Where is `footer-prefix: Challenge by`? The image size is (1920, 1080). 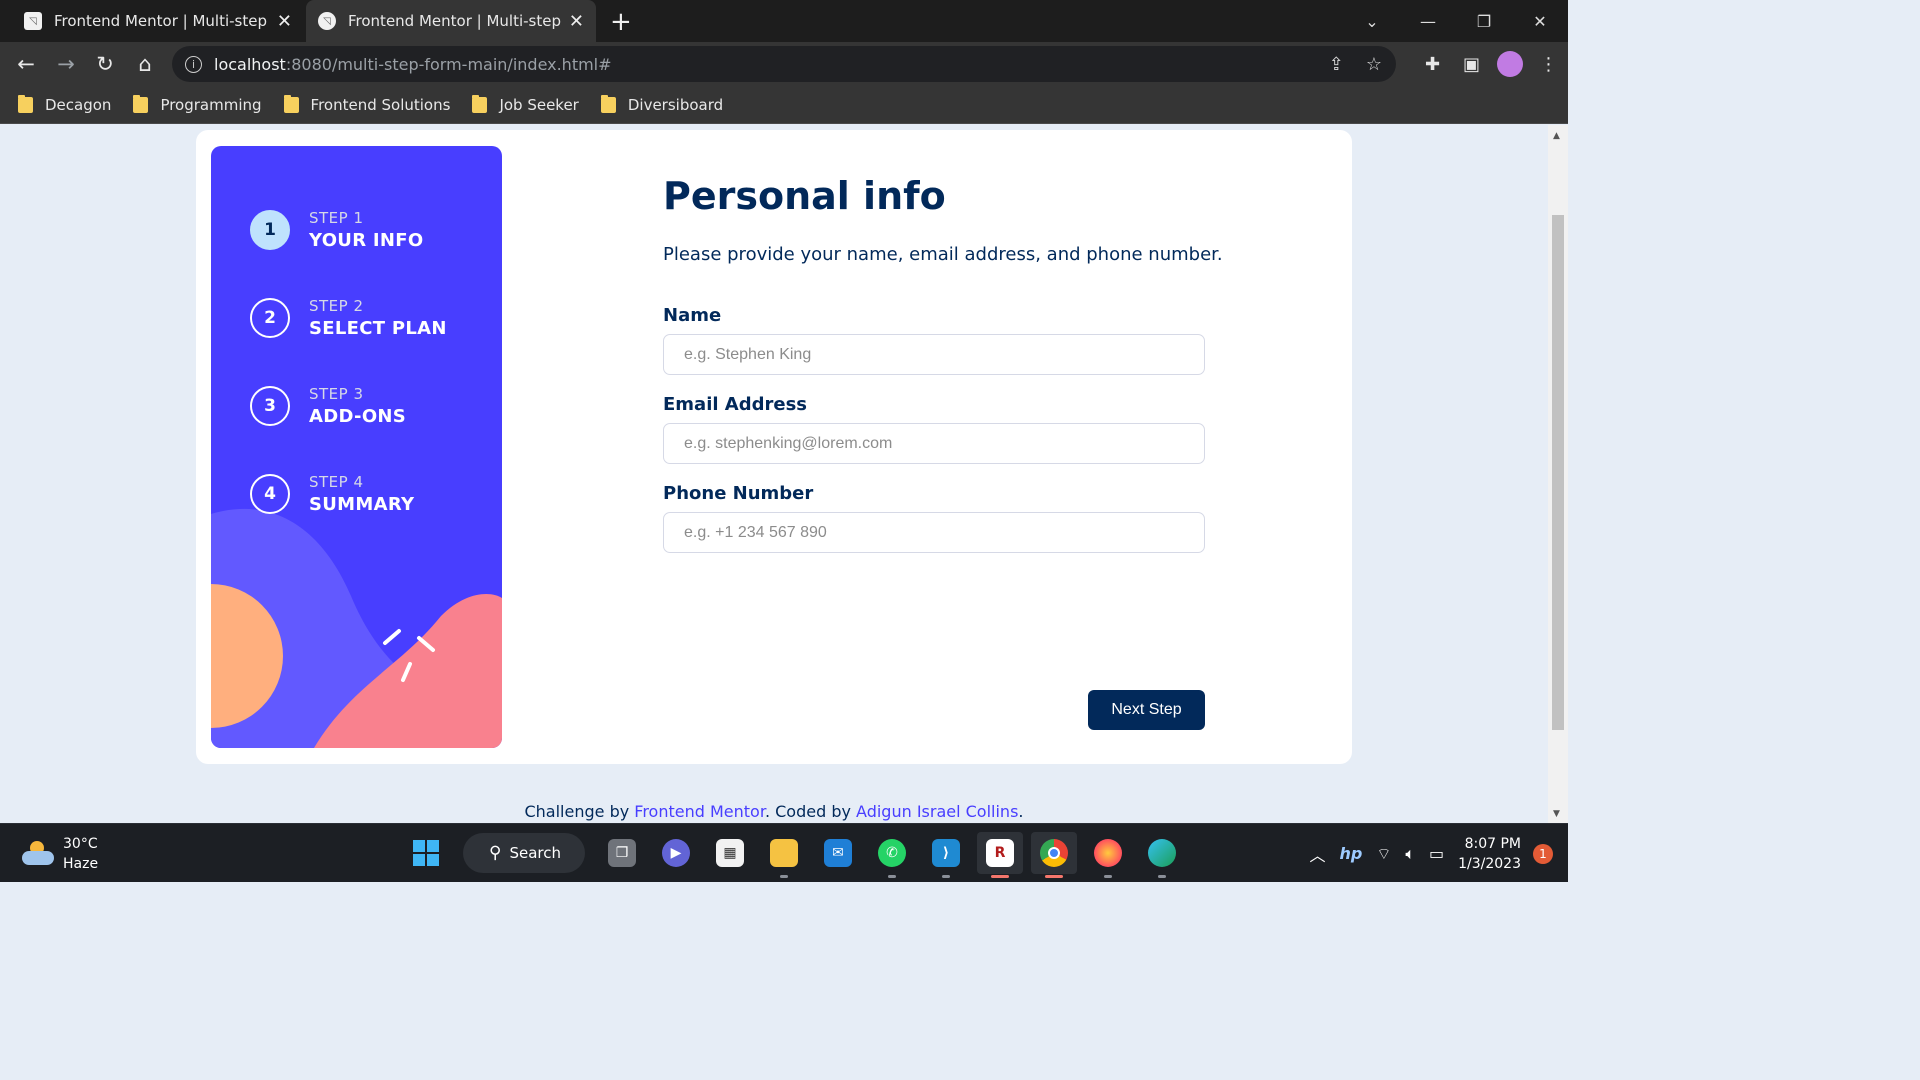 footer-prefix: Challenge by is located at coordinates (579, 811).